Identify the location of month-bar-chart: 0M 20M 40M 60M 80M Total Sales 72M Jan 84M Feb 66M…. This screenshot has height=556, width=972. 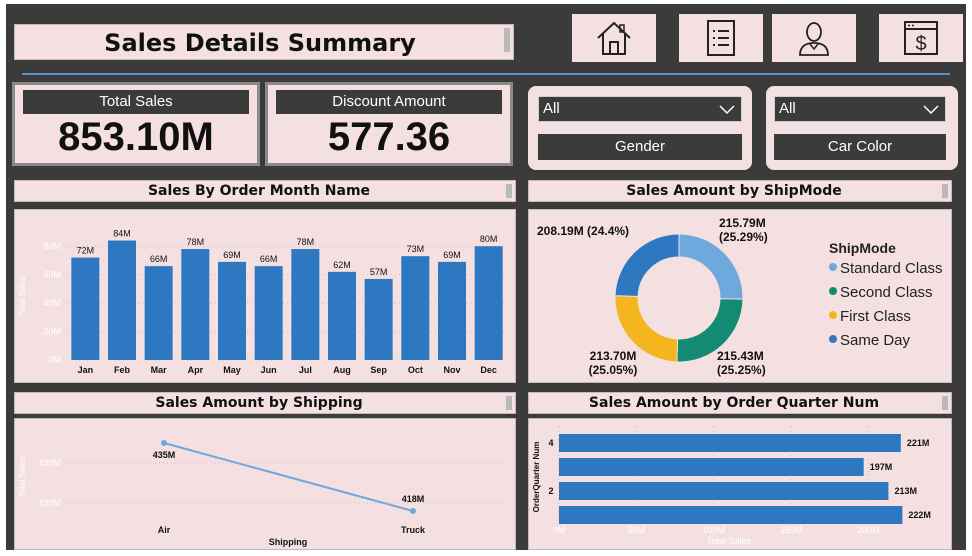
(262, 302).